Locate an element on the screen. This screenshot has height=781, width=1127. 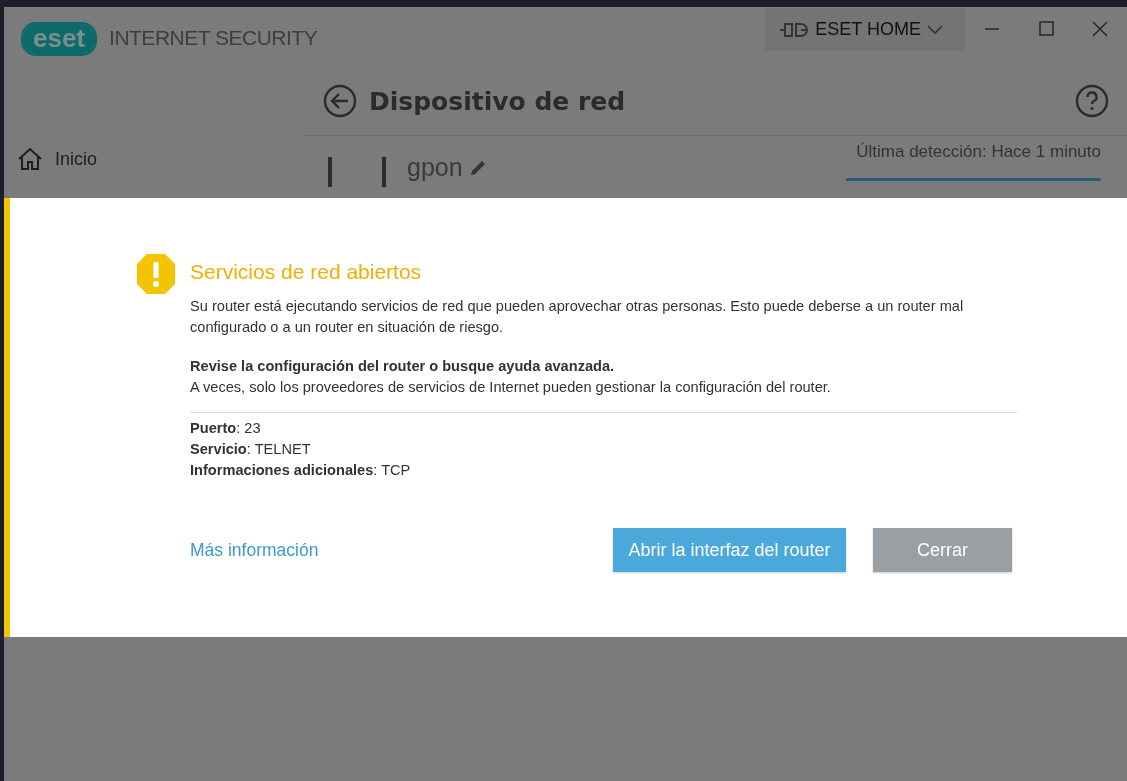
plug-icon is located at coordinates (794, 29).